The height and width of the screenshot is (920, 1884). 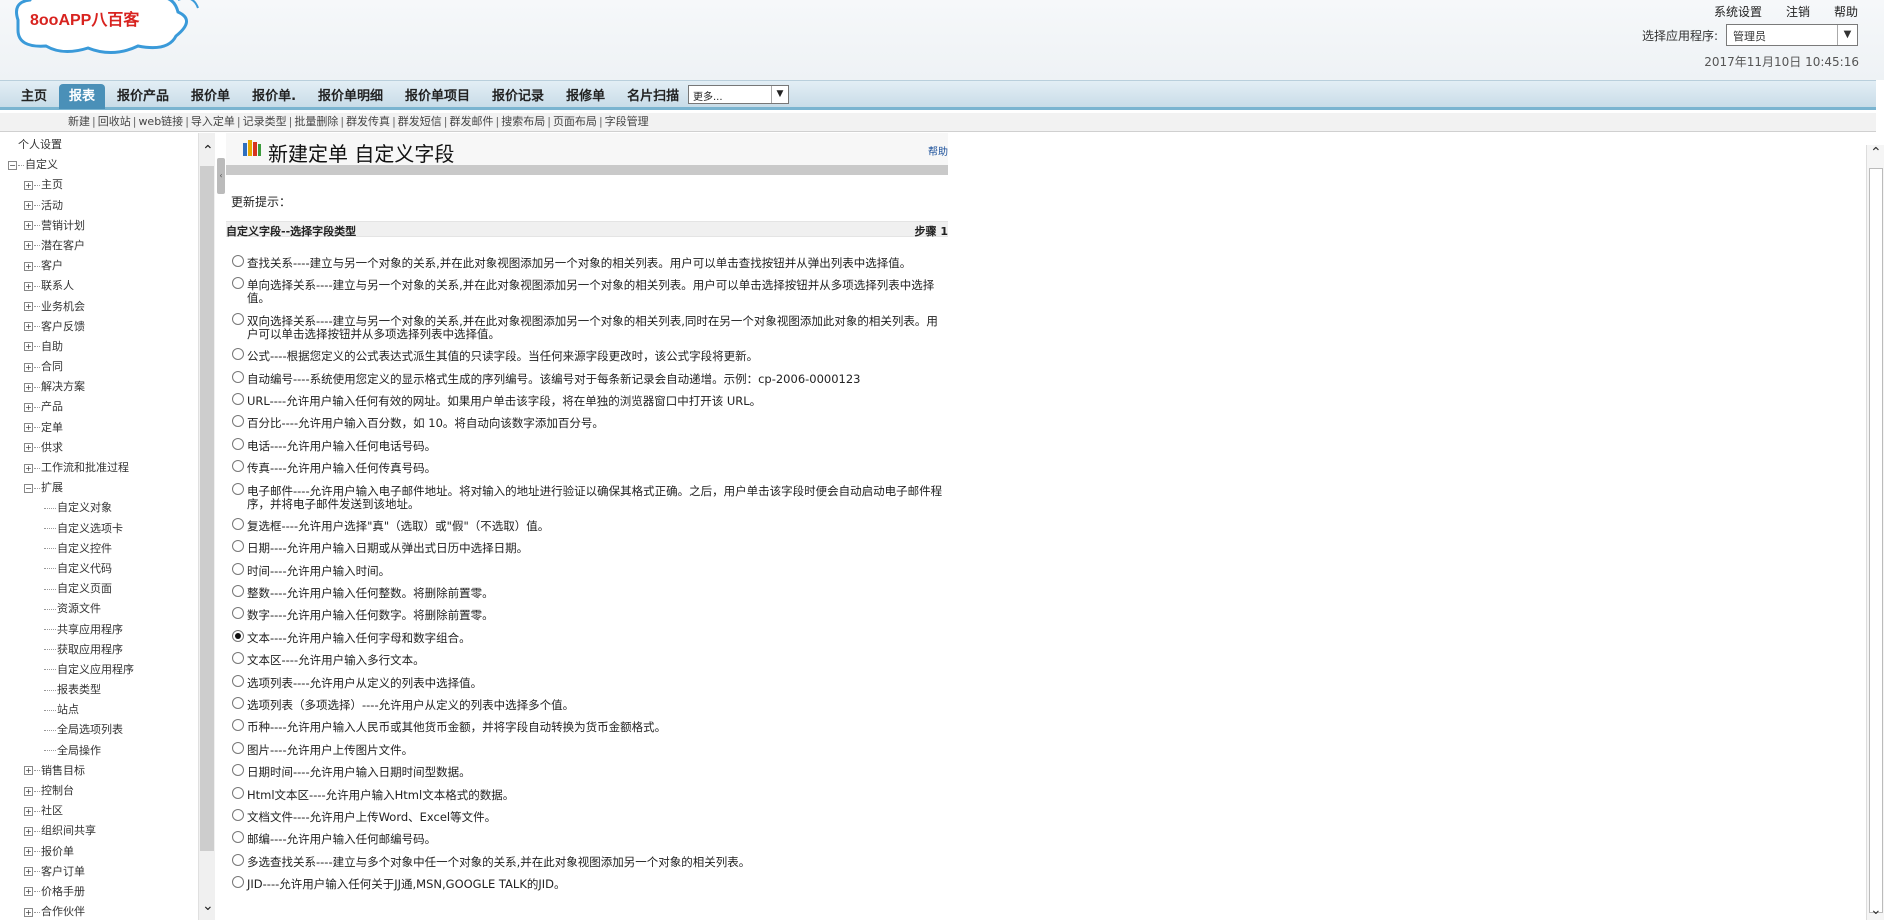 What do you see at coordinates (103, 226) in the screenshot?
I see `sidebar-item: + 营销计划` at bounding box center [103, 226].